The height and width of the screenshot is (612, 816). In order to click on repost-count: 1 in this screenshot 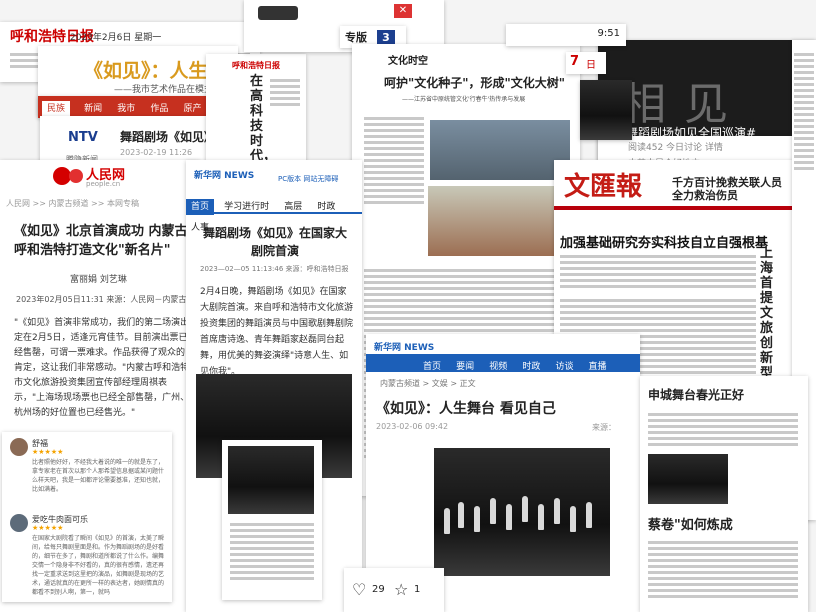, I will do `click(417, 589)`.